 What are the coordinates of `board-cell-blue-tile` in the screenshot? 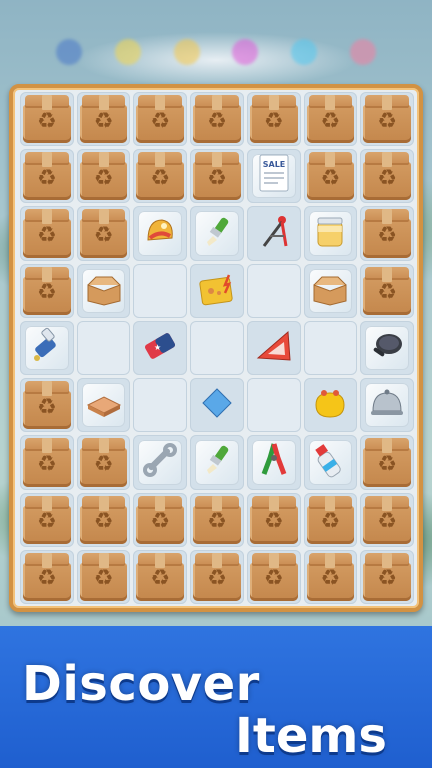 It's located at (217, 405).